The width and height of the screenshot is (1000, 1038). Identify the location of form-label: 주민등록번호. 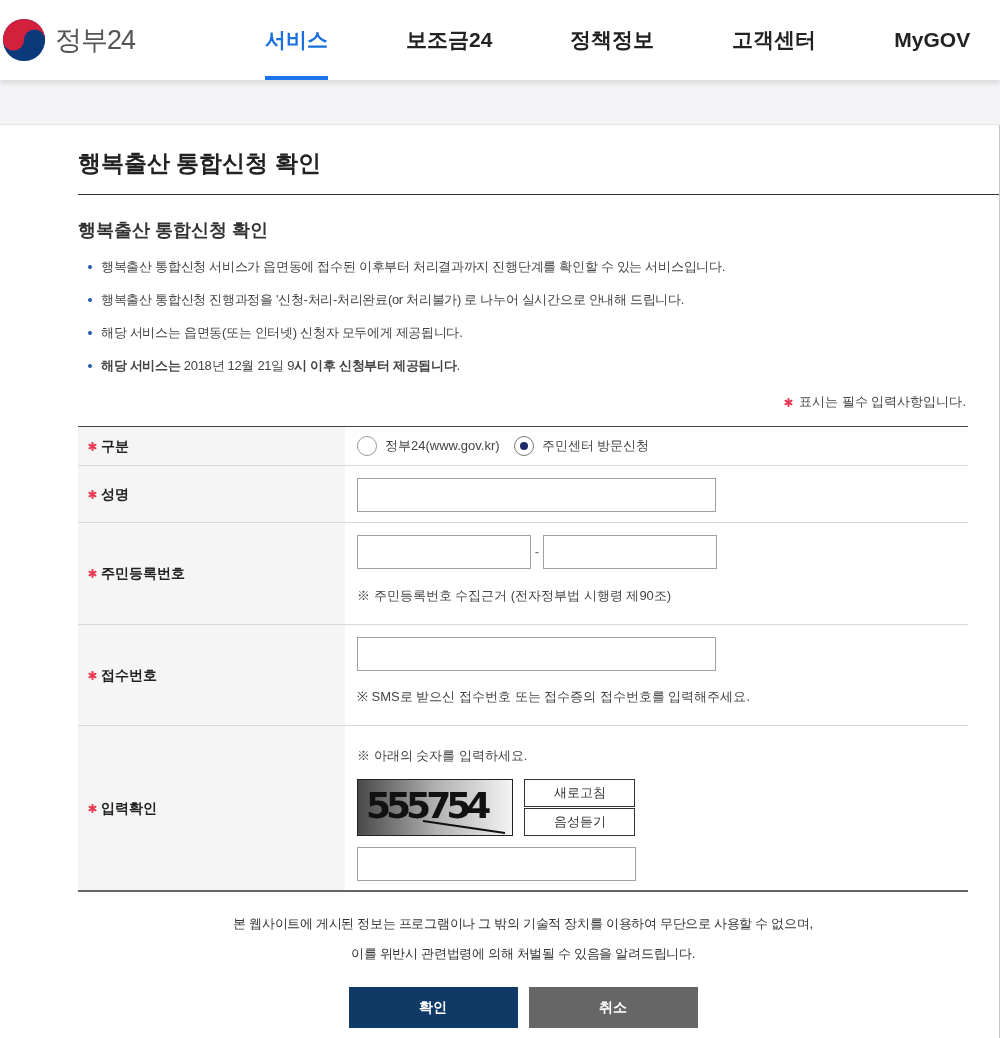
(143, 573).